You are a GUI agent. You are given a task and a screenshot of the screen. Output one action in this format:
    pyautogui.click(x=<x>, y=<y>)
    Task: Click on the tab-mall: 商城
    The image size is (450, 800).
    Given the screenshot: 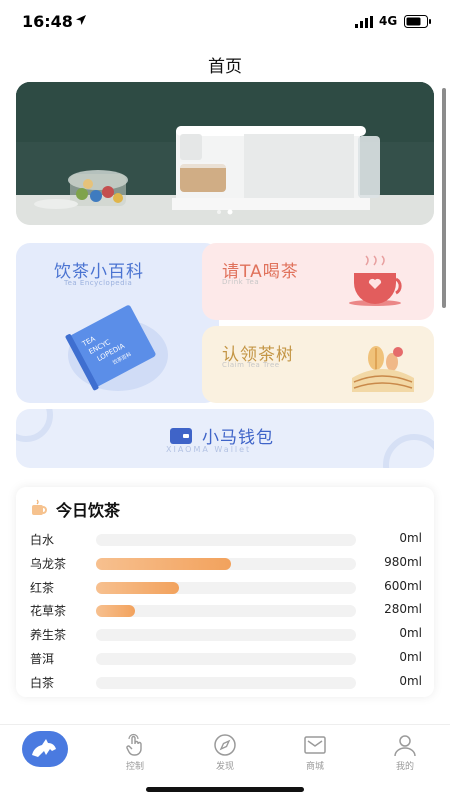 What is the action you would take?
    pyautogui.click(x=315, y=755)
    